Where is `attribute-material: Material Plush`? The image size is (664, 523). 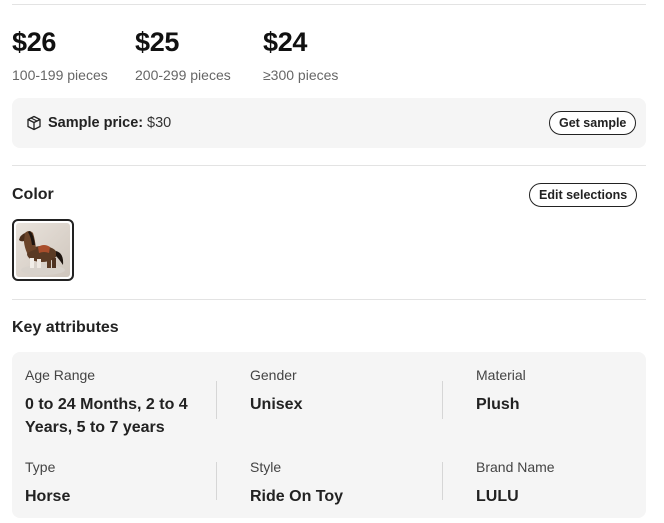
attribute-material: Material Plush is located at coordinates (570, 391).